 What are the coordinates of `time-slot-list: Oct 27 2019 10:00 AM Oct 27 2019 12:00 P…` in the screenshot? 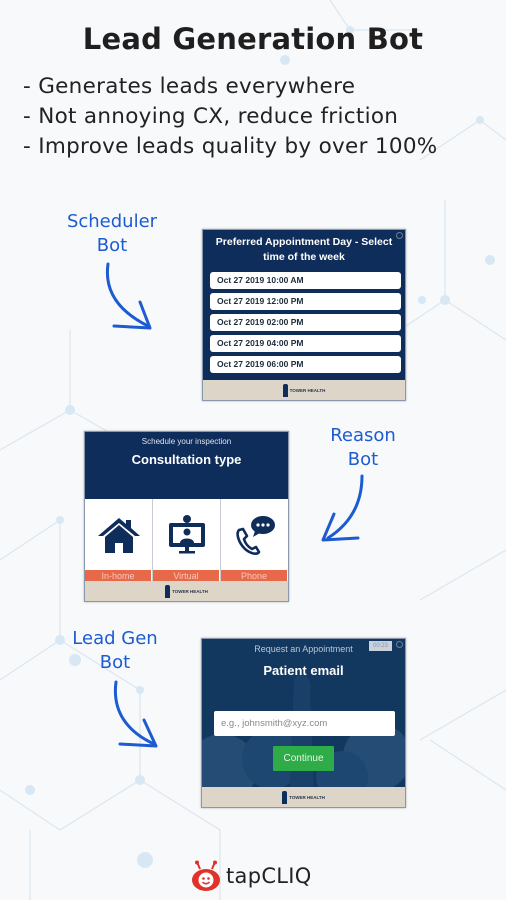 It's located at (305, 324).